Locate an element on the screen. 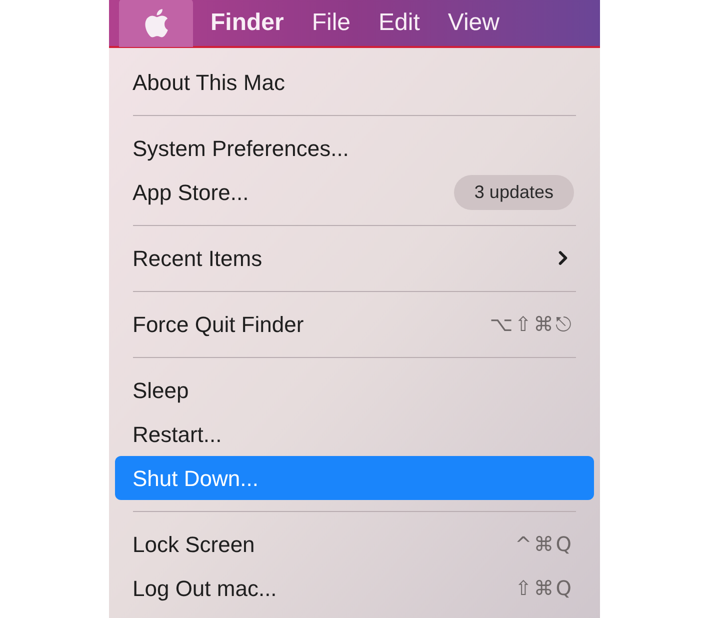 This screenshot has width=708, height=618. menu-item: Sleep is located at coordinates (354, 390).